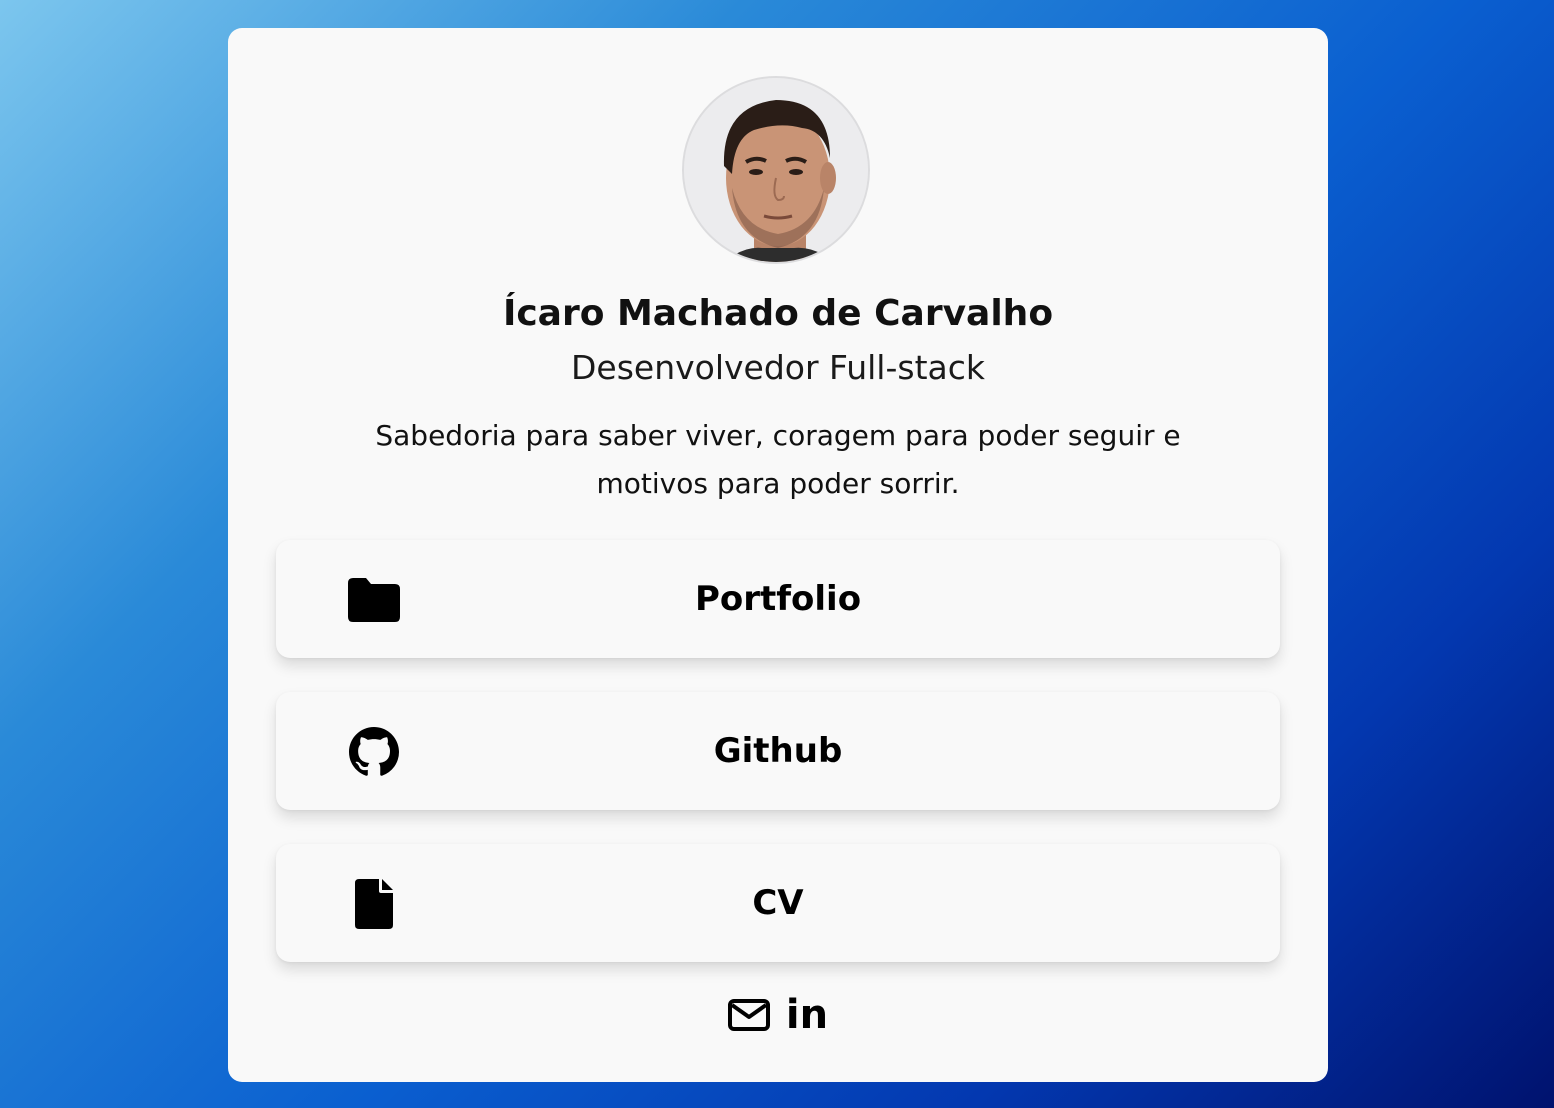  I want to click on linkedin-text: in, so click(807, 1015).